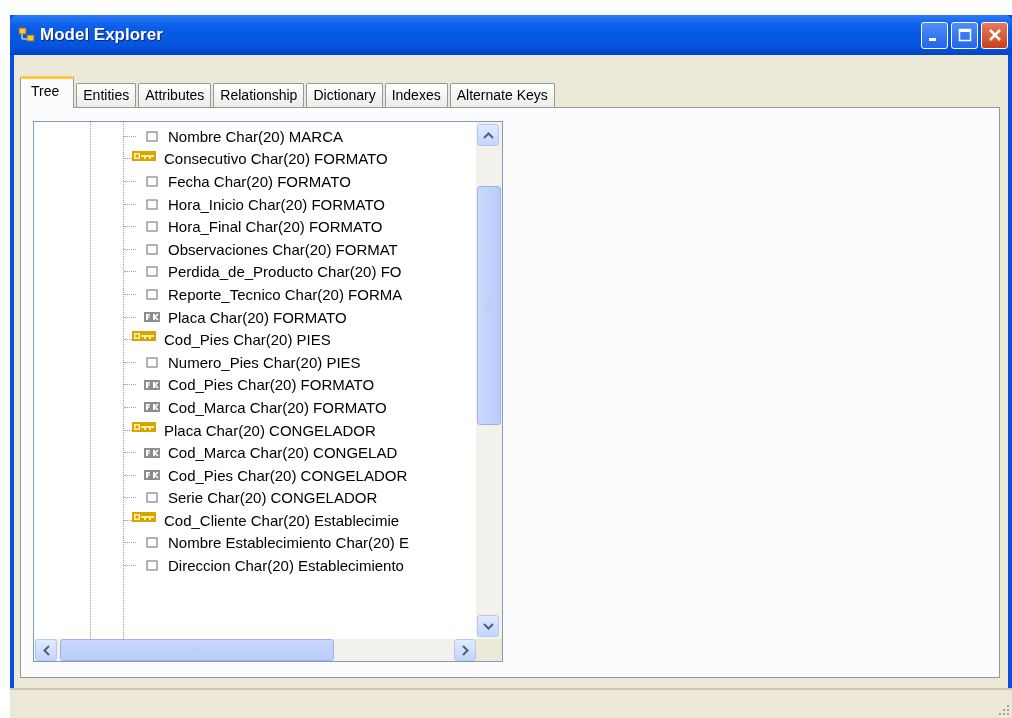  I want to click on tree-item: Cod_Pies Char(20) CONGELADOR, so click(288, 475).